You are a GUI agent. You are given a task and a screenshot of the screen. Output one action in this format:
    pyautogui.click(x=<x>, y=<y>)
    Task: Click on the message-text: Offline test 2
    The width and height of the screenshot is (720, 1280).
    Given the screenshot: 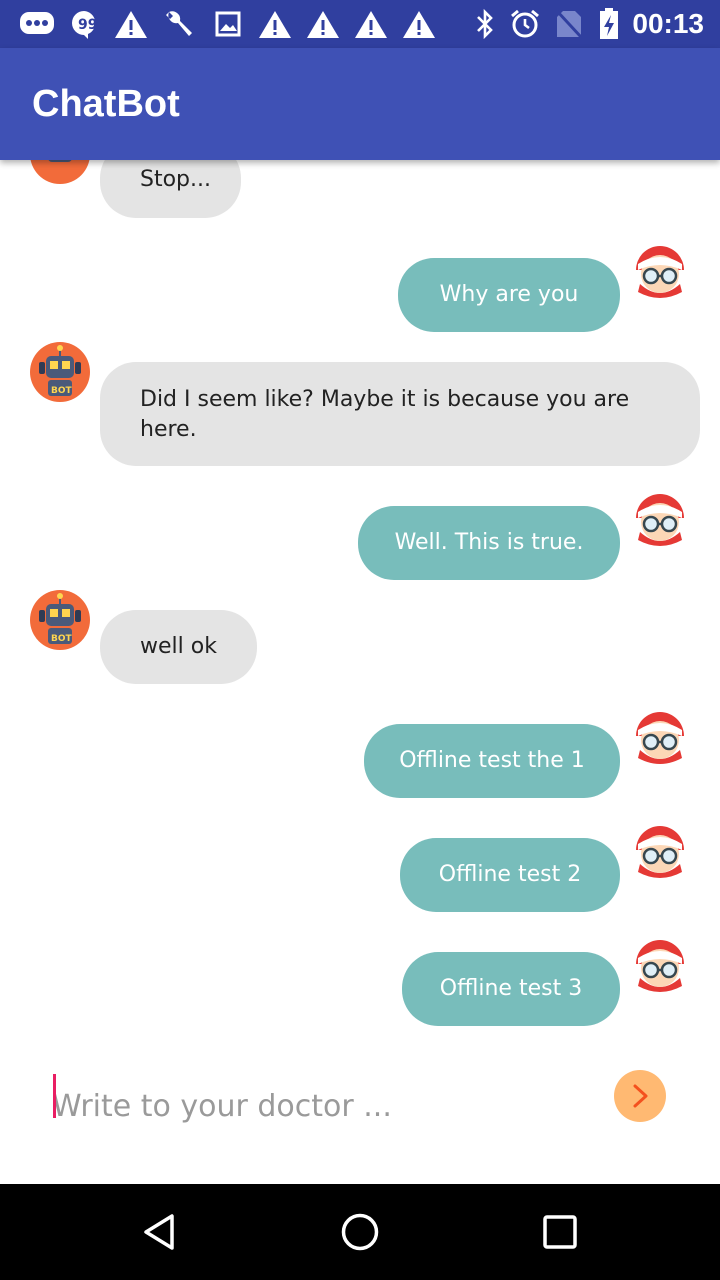 What is the action you would take?
    pyautogui.click(x=510, y=874)
    